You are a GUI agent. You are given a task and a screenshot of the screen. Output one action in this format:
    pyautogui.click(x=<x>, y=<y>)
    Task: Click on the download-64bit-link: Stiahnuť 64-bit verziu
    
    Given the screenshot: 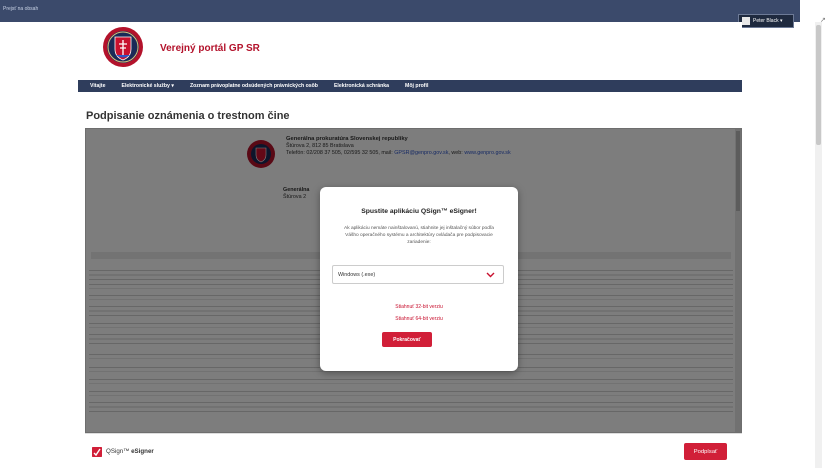 What is the action you would take?
    pyautogui.click(x=419, y=319)
    